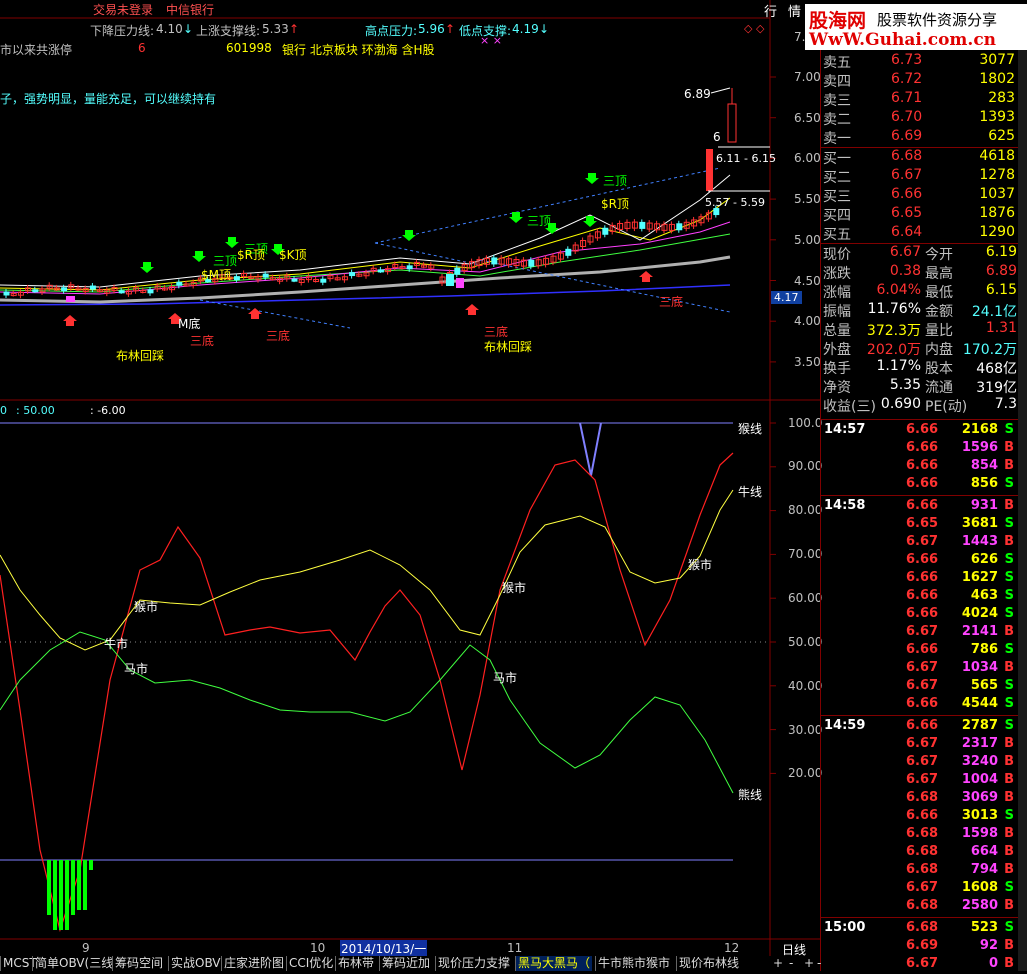 The image size is (1027, 974). I want to click on add-button: +, so click(809, 963).